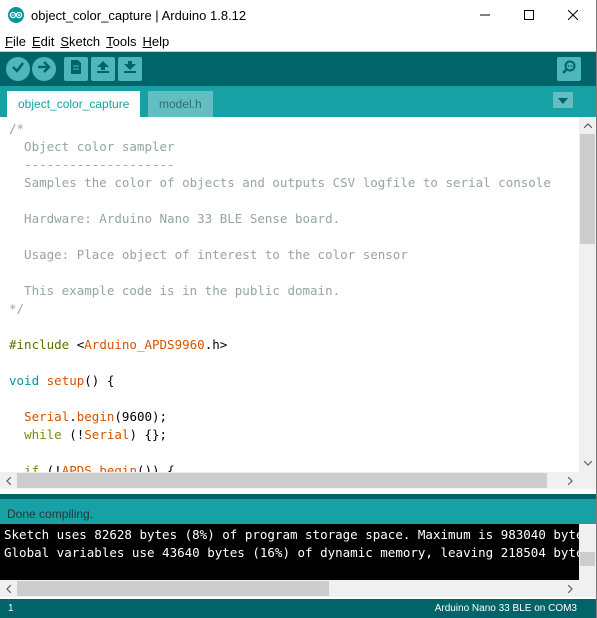  Describe the element at coordinates (147, 41) in the screenshot. I see `menu-help-mnemonic: H` at that location.